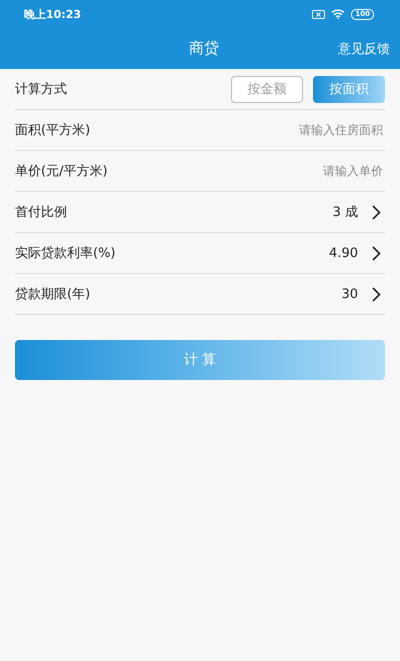  Describe the element at coordinates (52, 130) in the screenshot. I see `row-label: 面积(平方米)` at that location.